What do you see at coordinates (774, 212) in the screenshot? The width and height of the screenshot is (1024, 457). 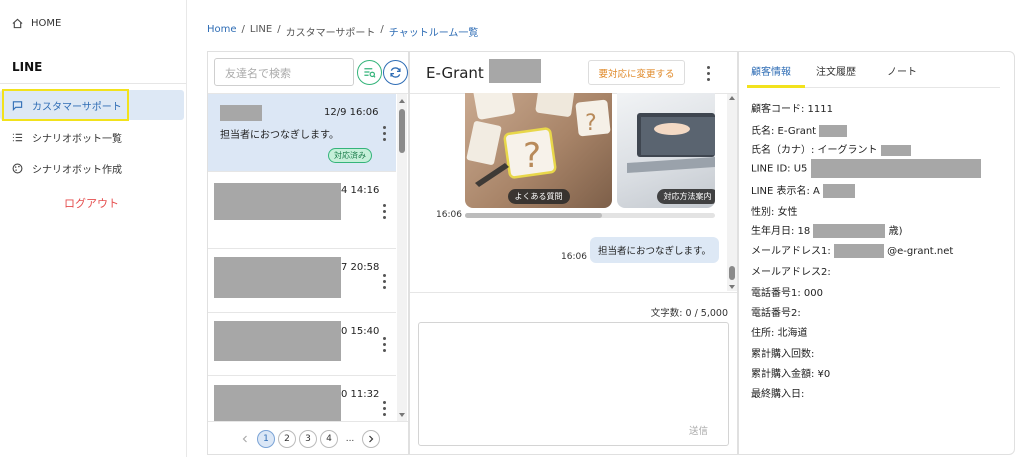 I see `info-gender: 性別: 女性` at bounding box center [774, 212].